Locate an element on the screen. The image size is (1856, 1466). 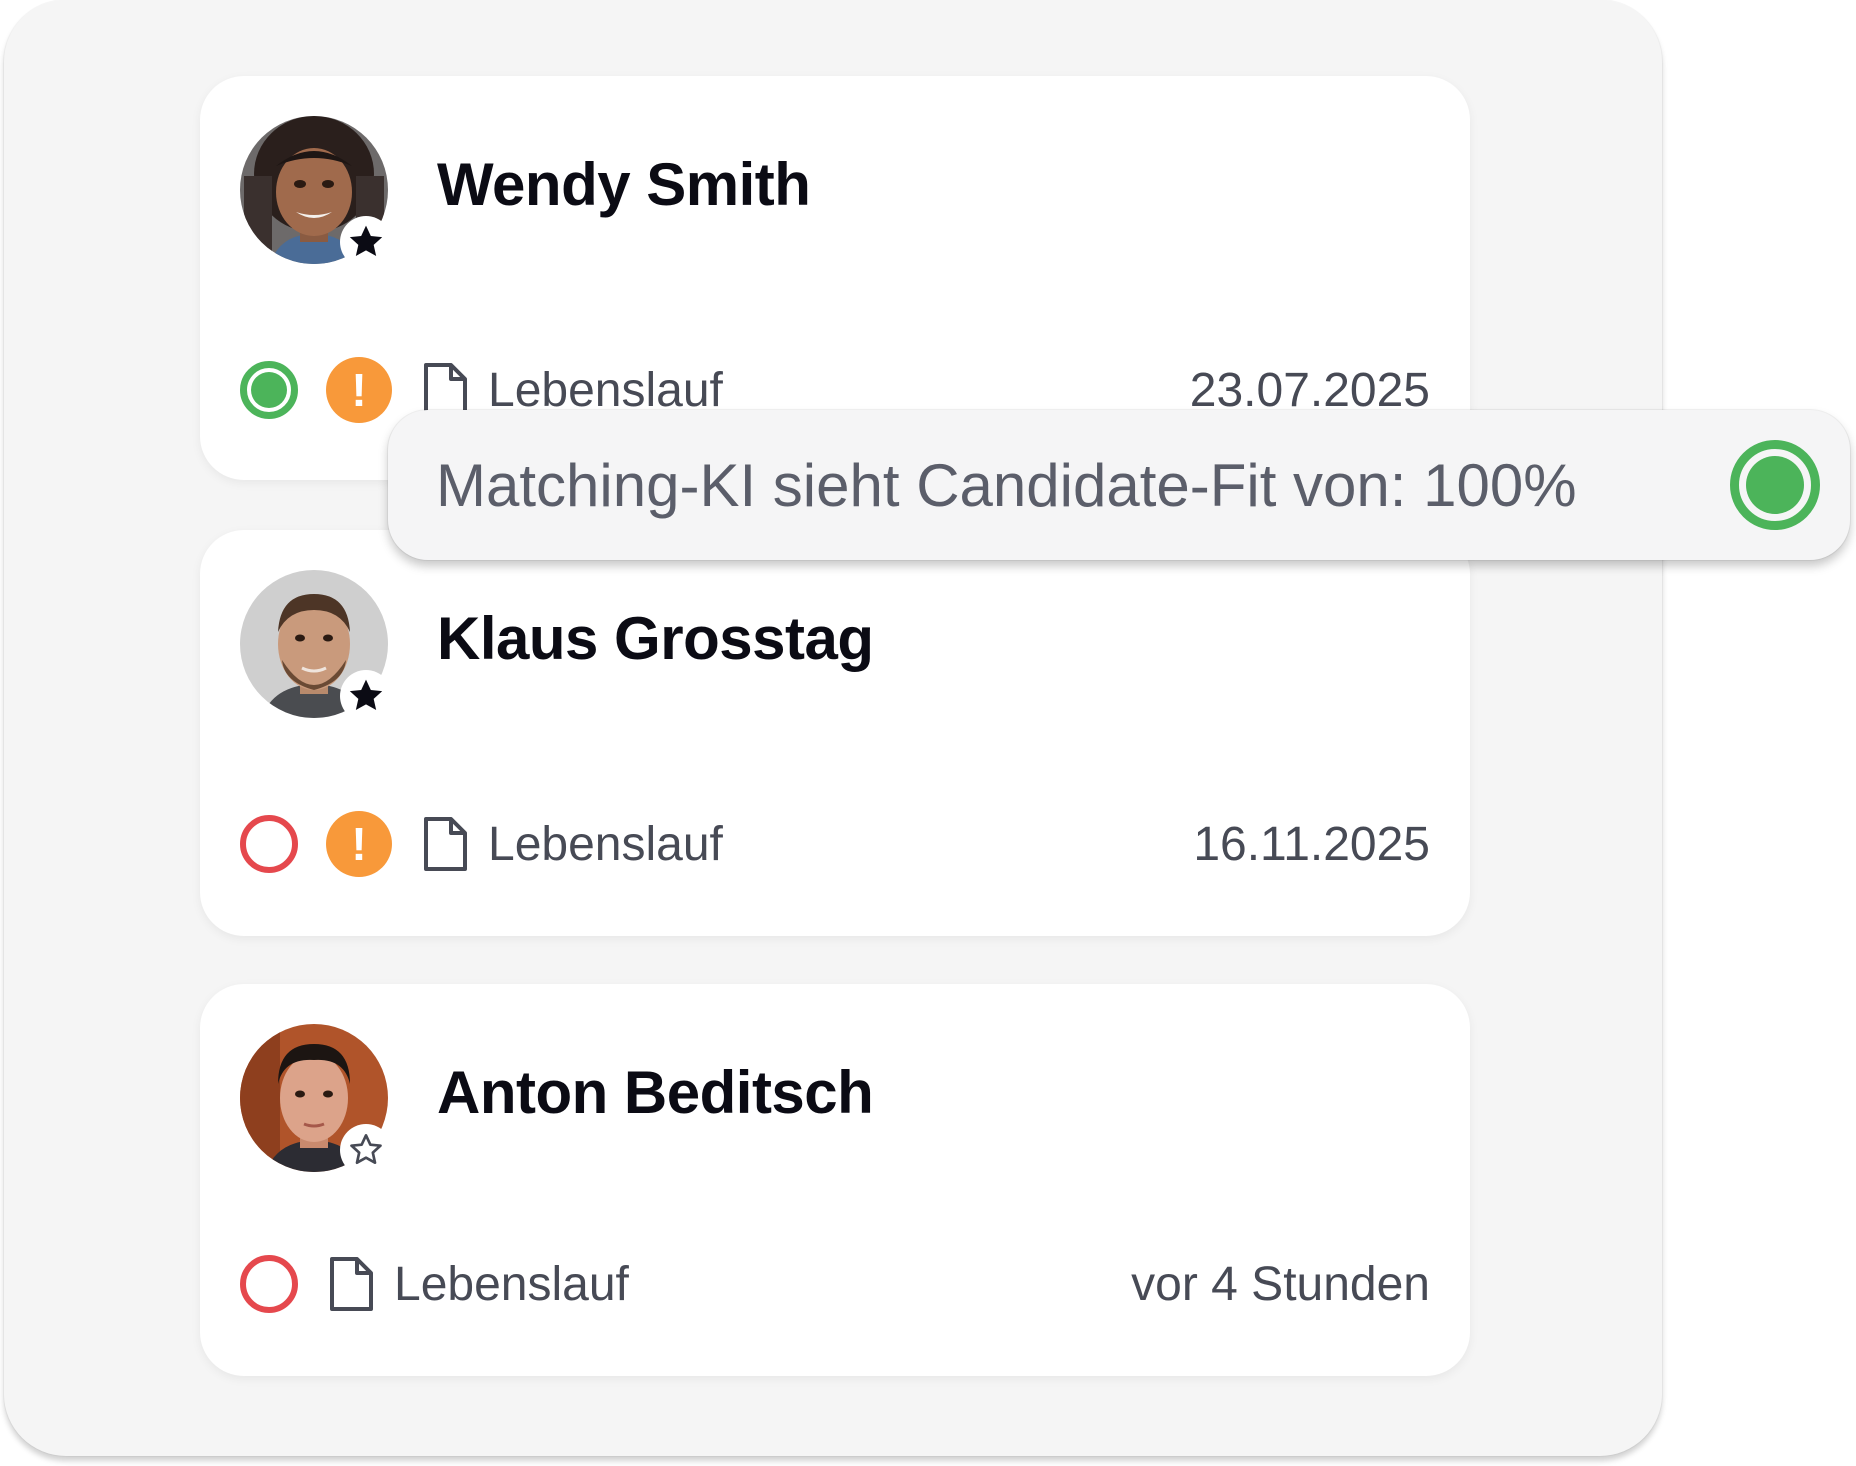
star-outline-icon is located at coordinates (366, 1149).